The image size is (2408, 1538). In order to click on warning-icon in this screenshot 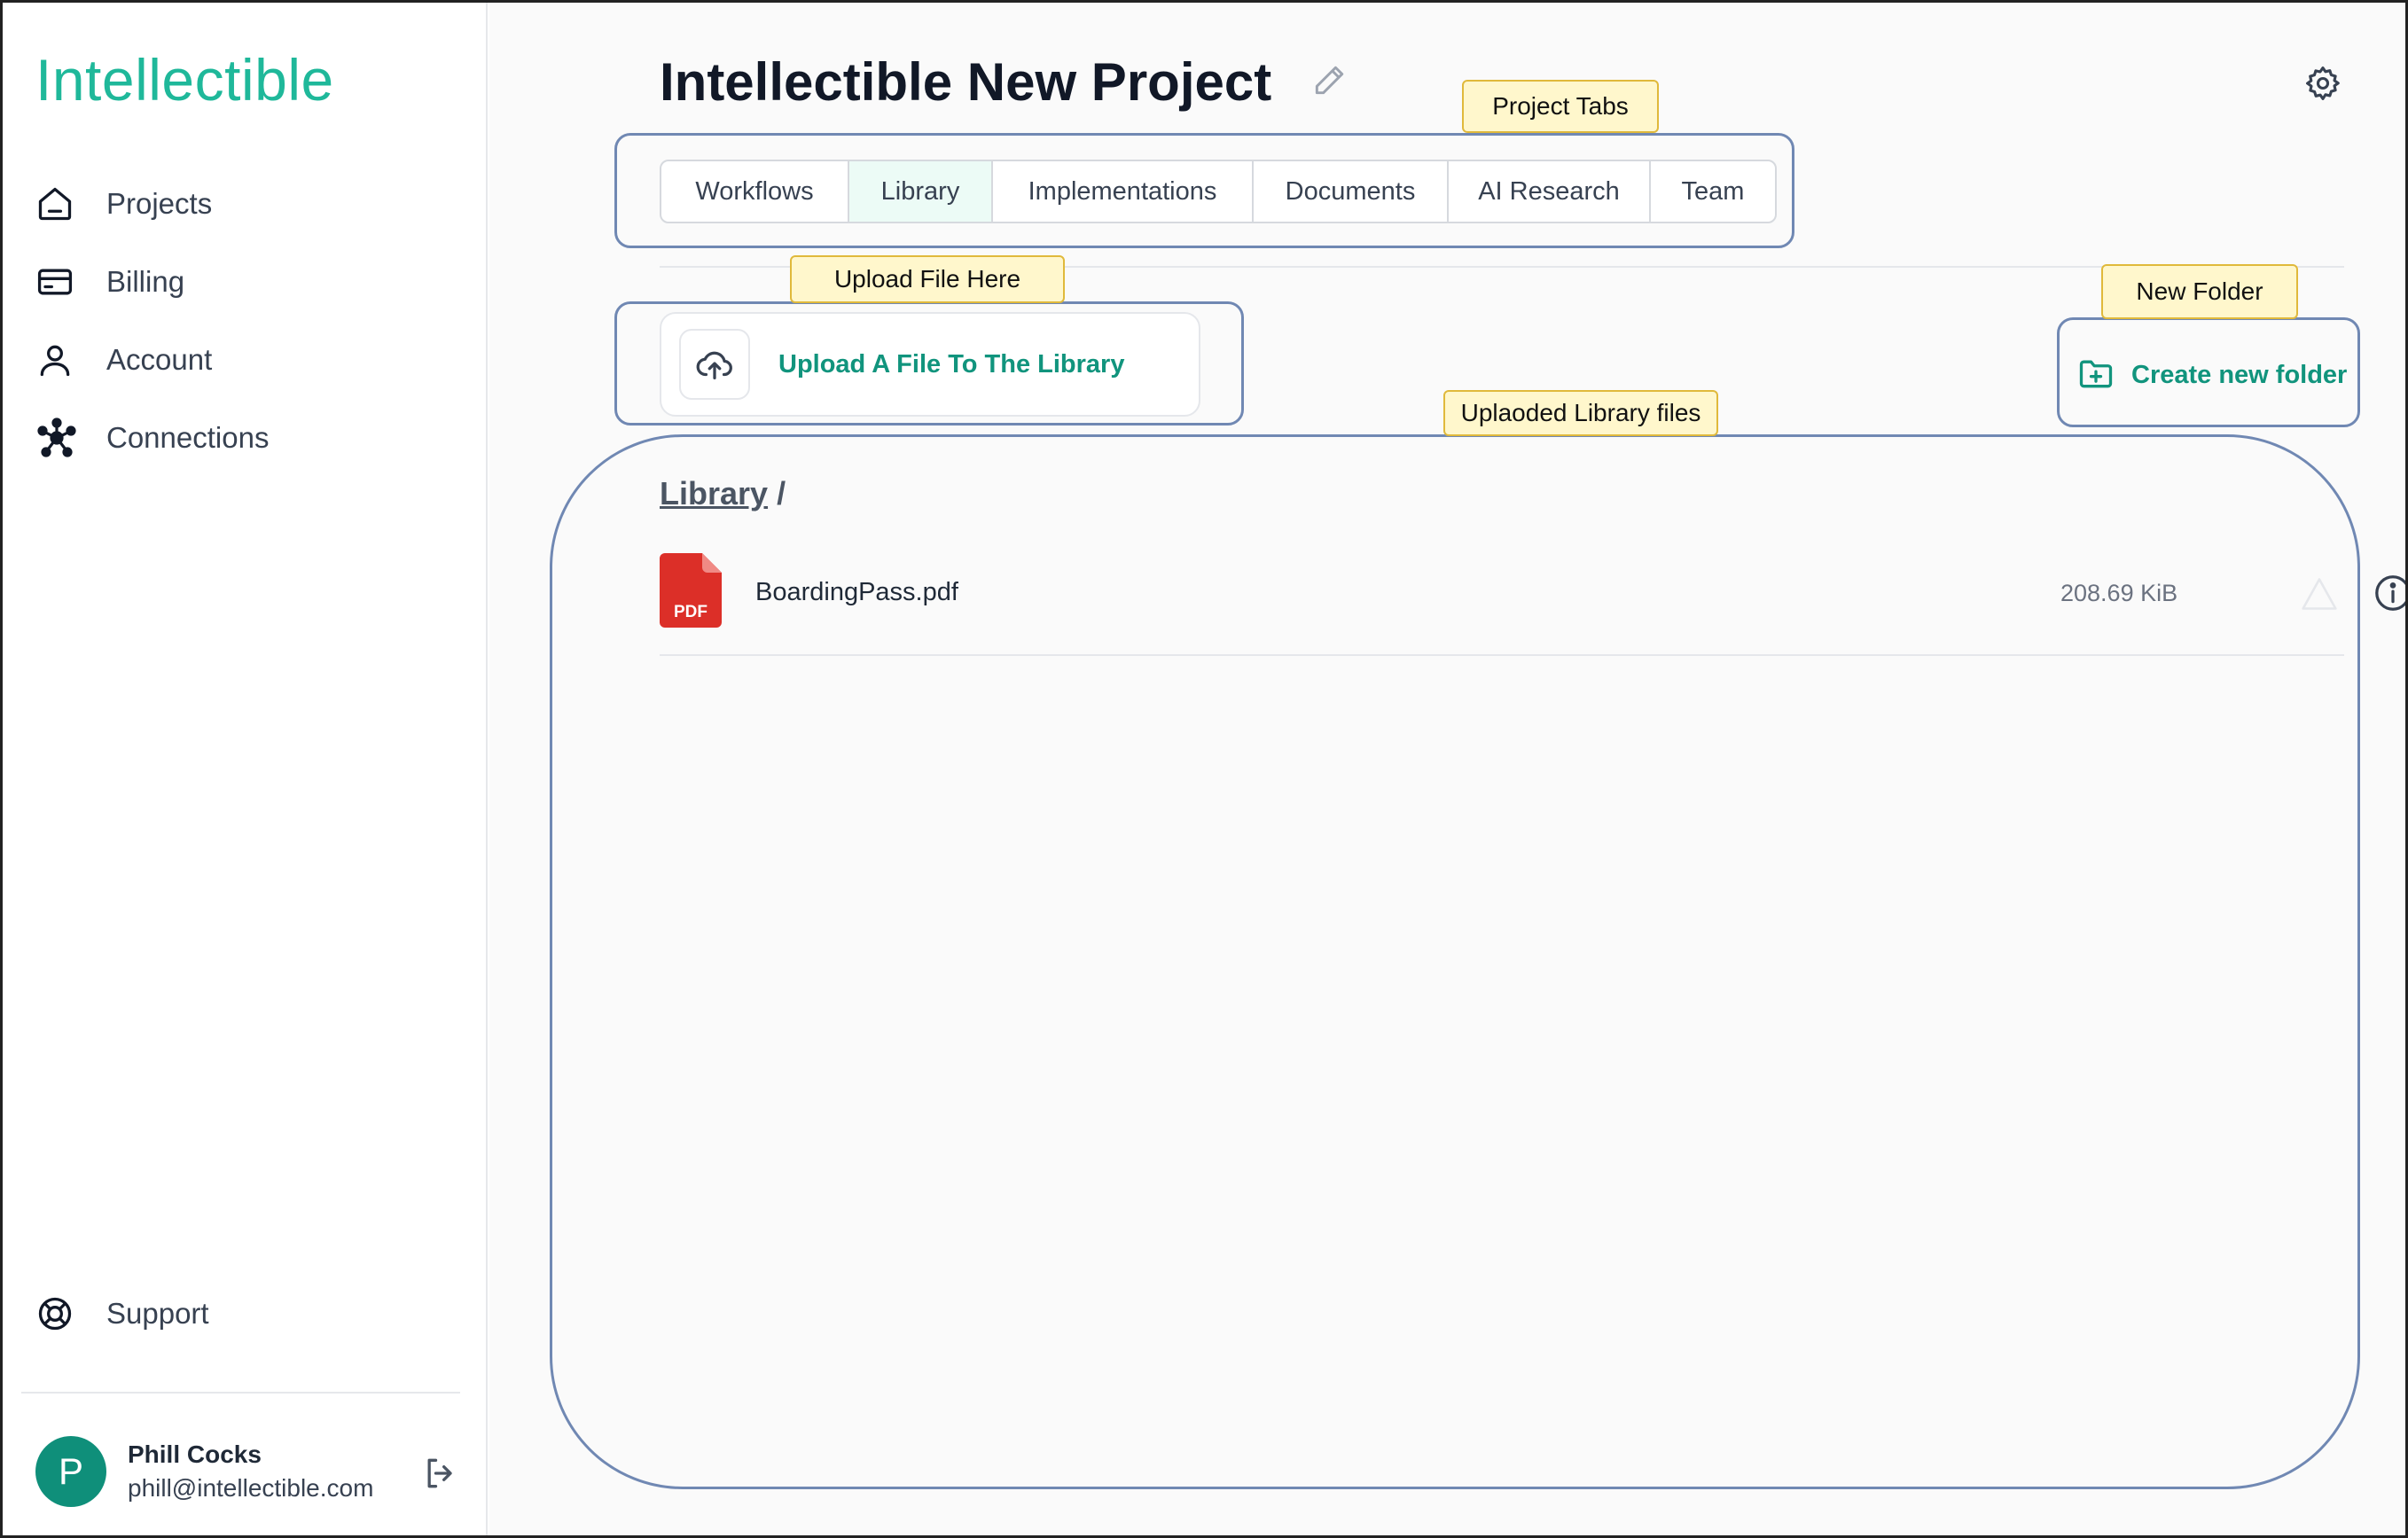, I will do `click(2319, 593)`.